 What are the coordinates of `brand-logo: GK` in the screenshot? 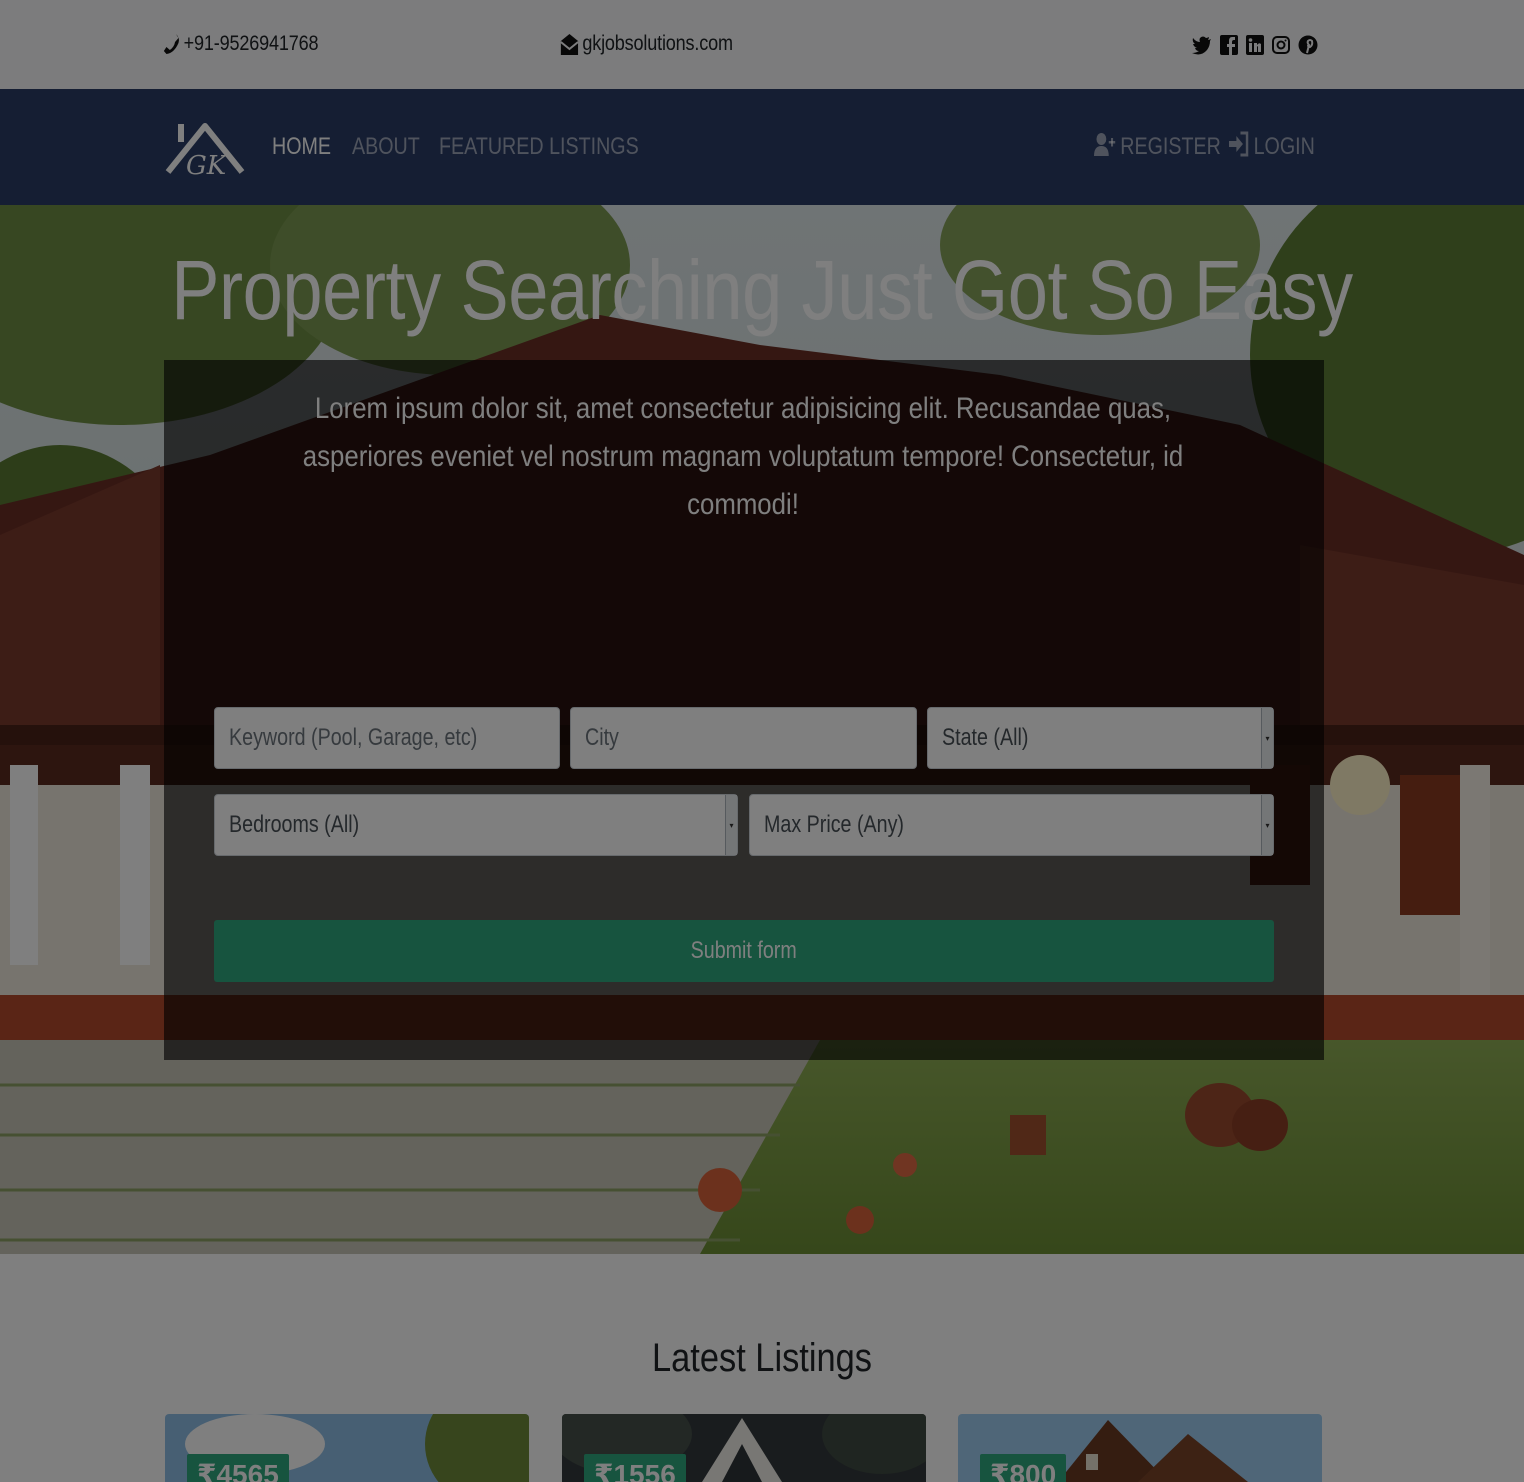 It's located at (205, 147).